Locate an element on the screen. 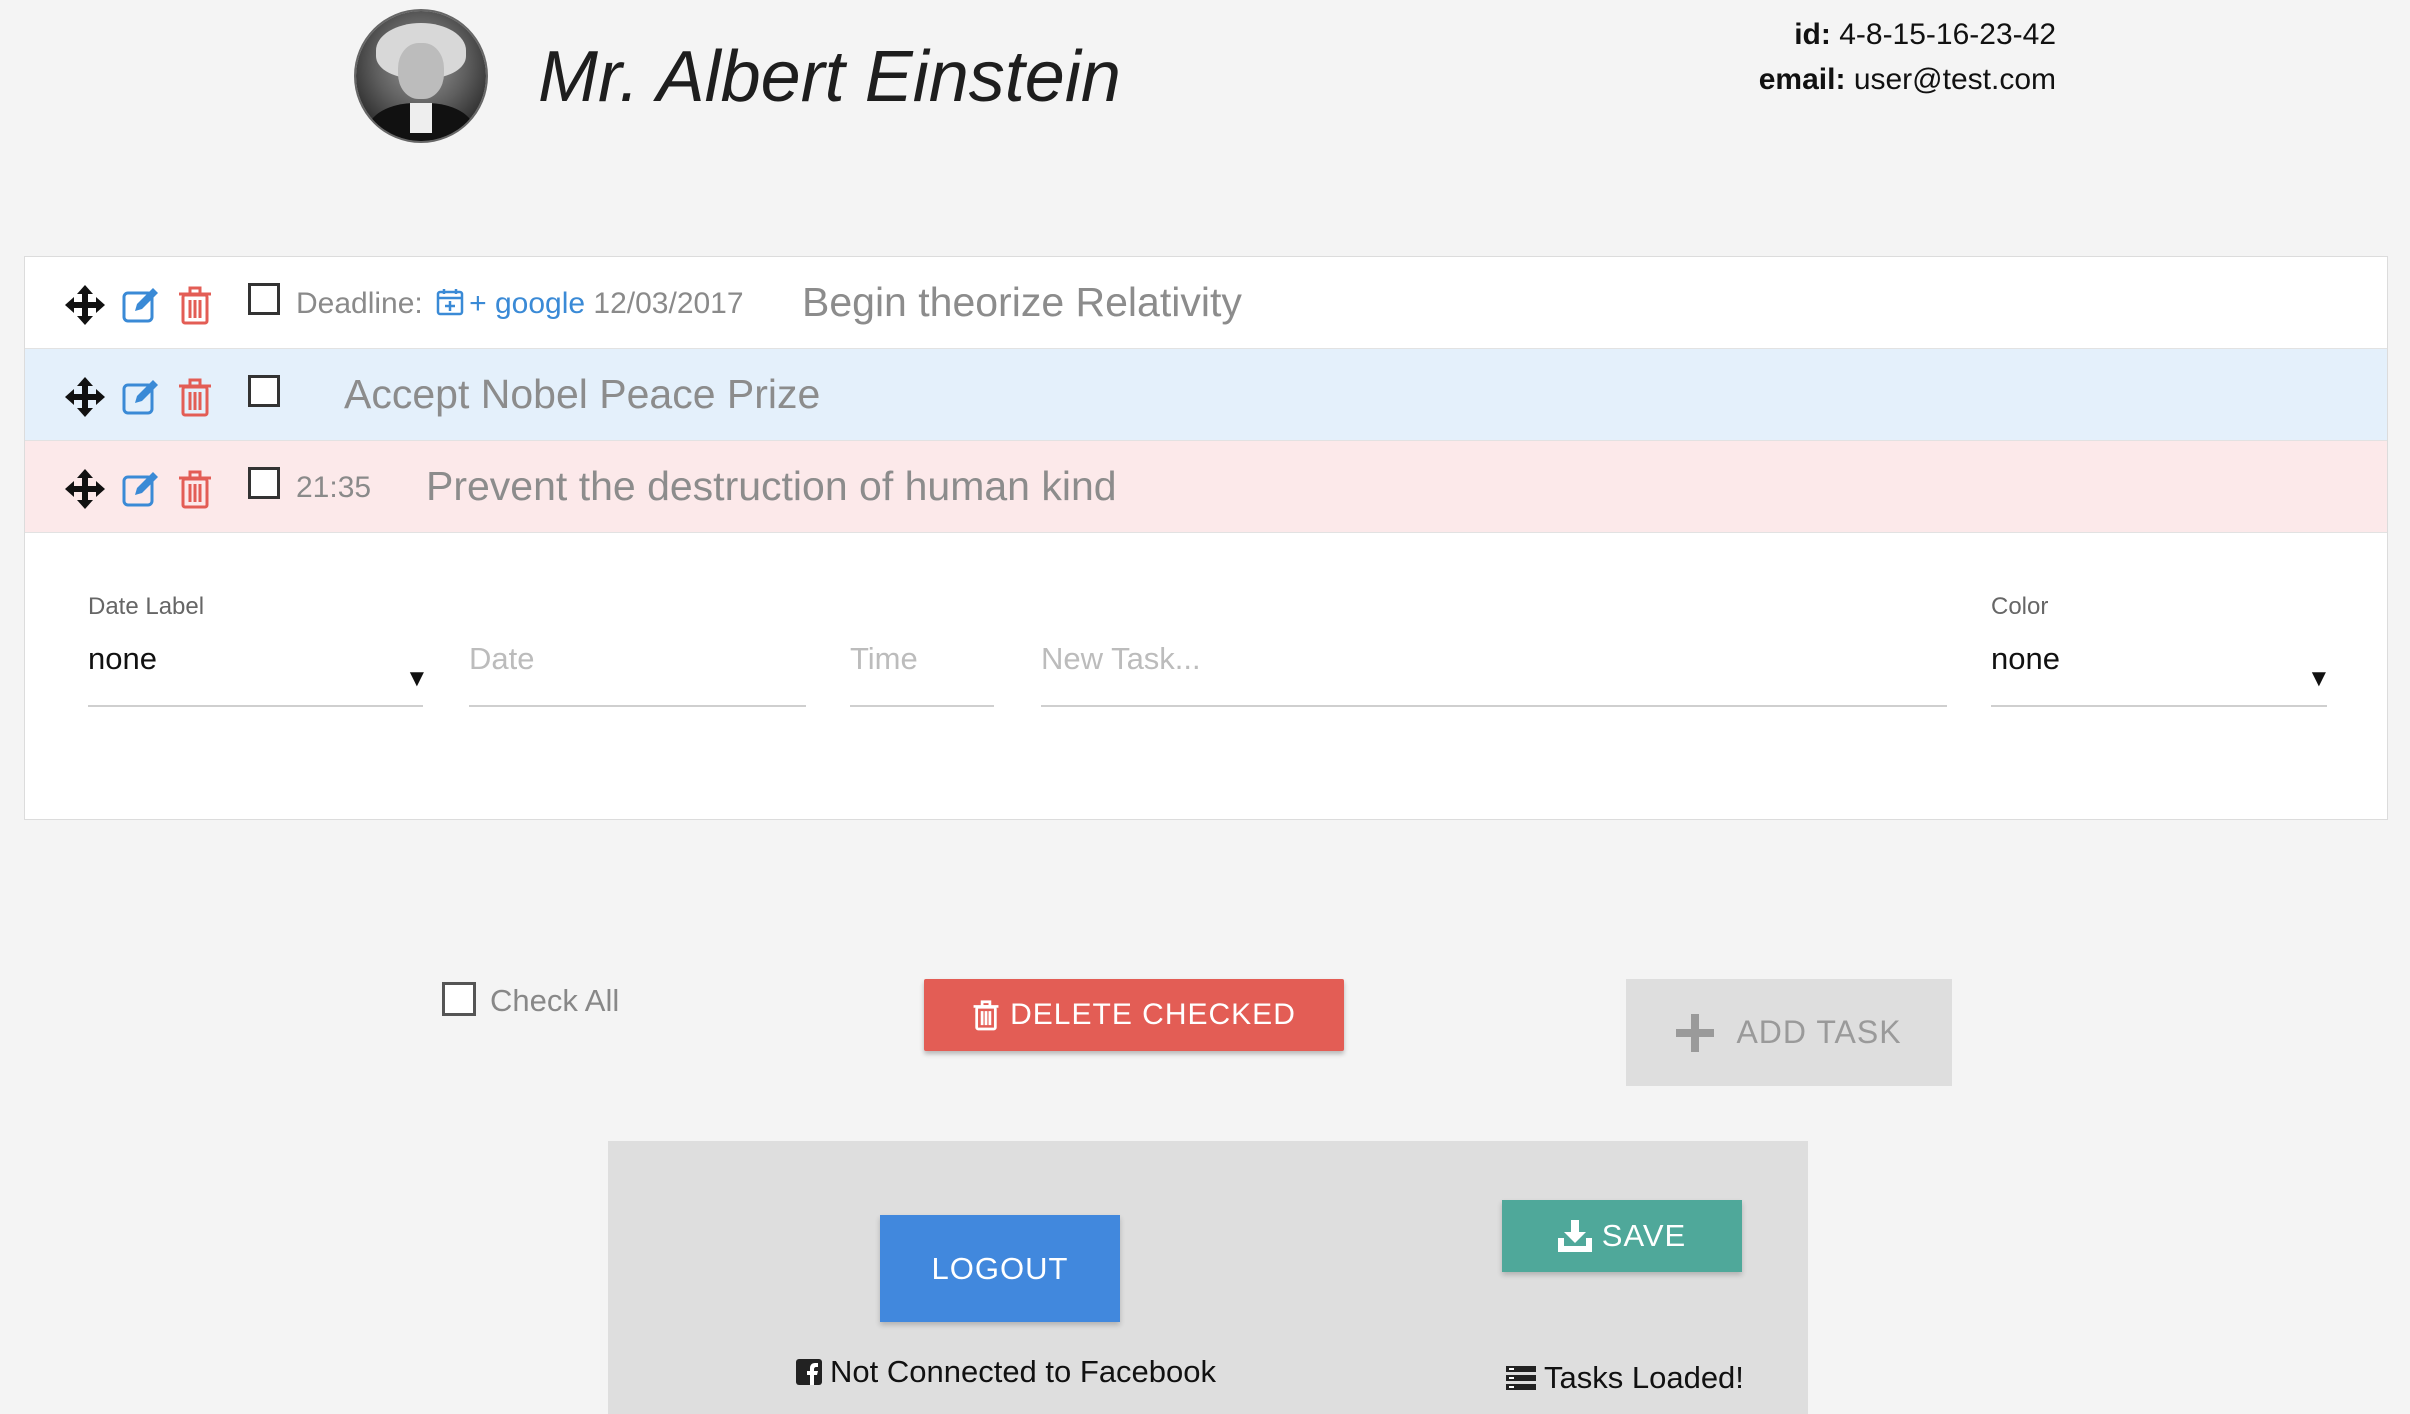 This screenshot has height=1414, width=2410. calendar-plus-icon is located at coordinates (450, 302).